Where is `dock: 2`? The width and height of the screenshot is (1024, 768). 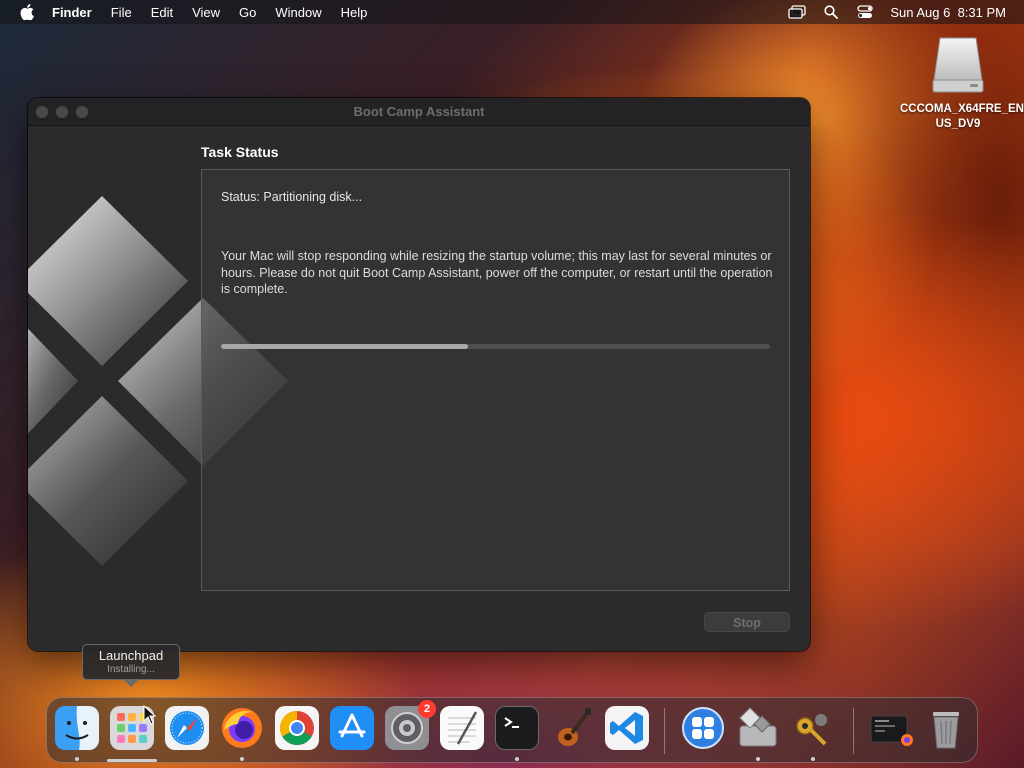
dock: 2 is located at coordinates (512, 730).